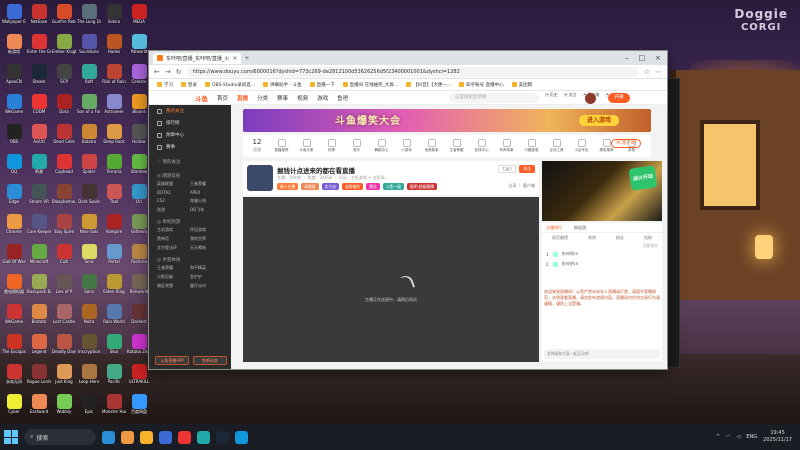 This screenshot has height=450, width=800. Describe the element at coordinates (352, 186) in the screenshot. I see `stream-tag: 老粉福利` at that location.